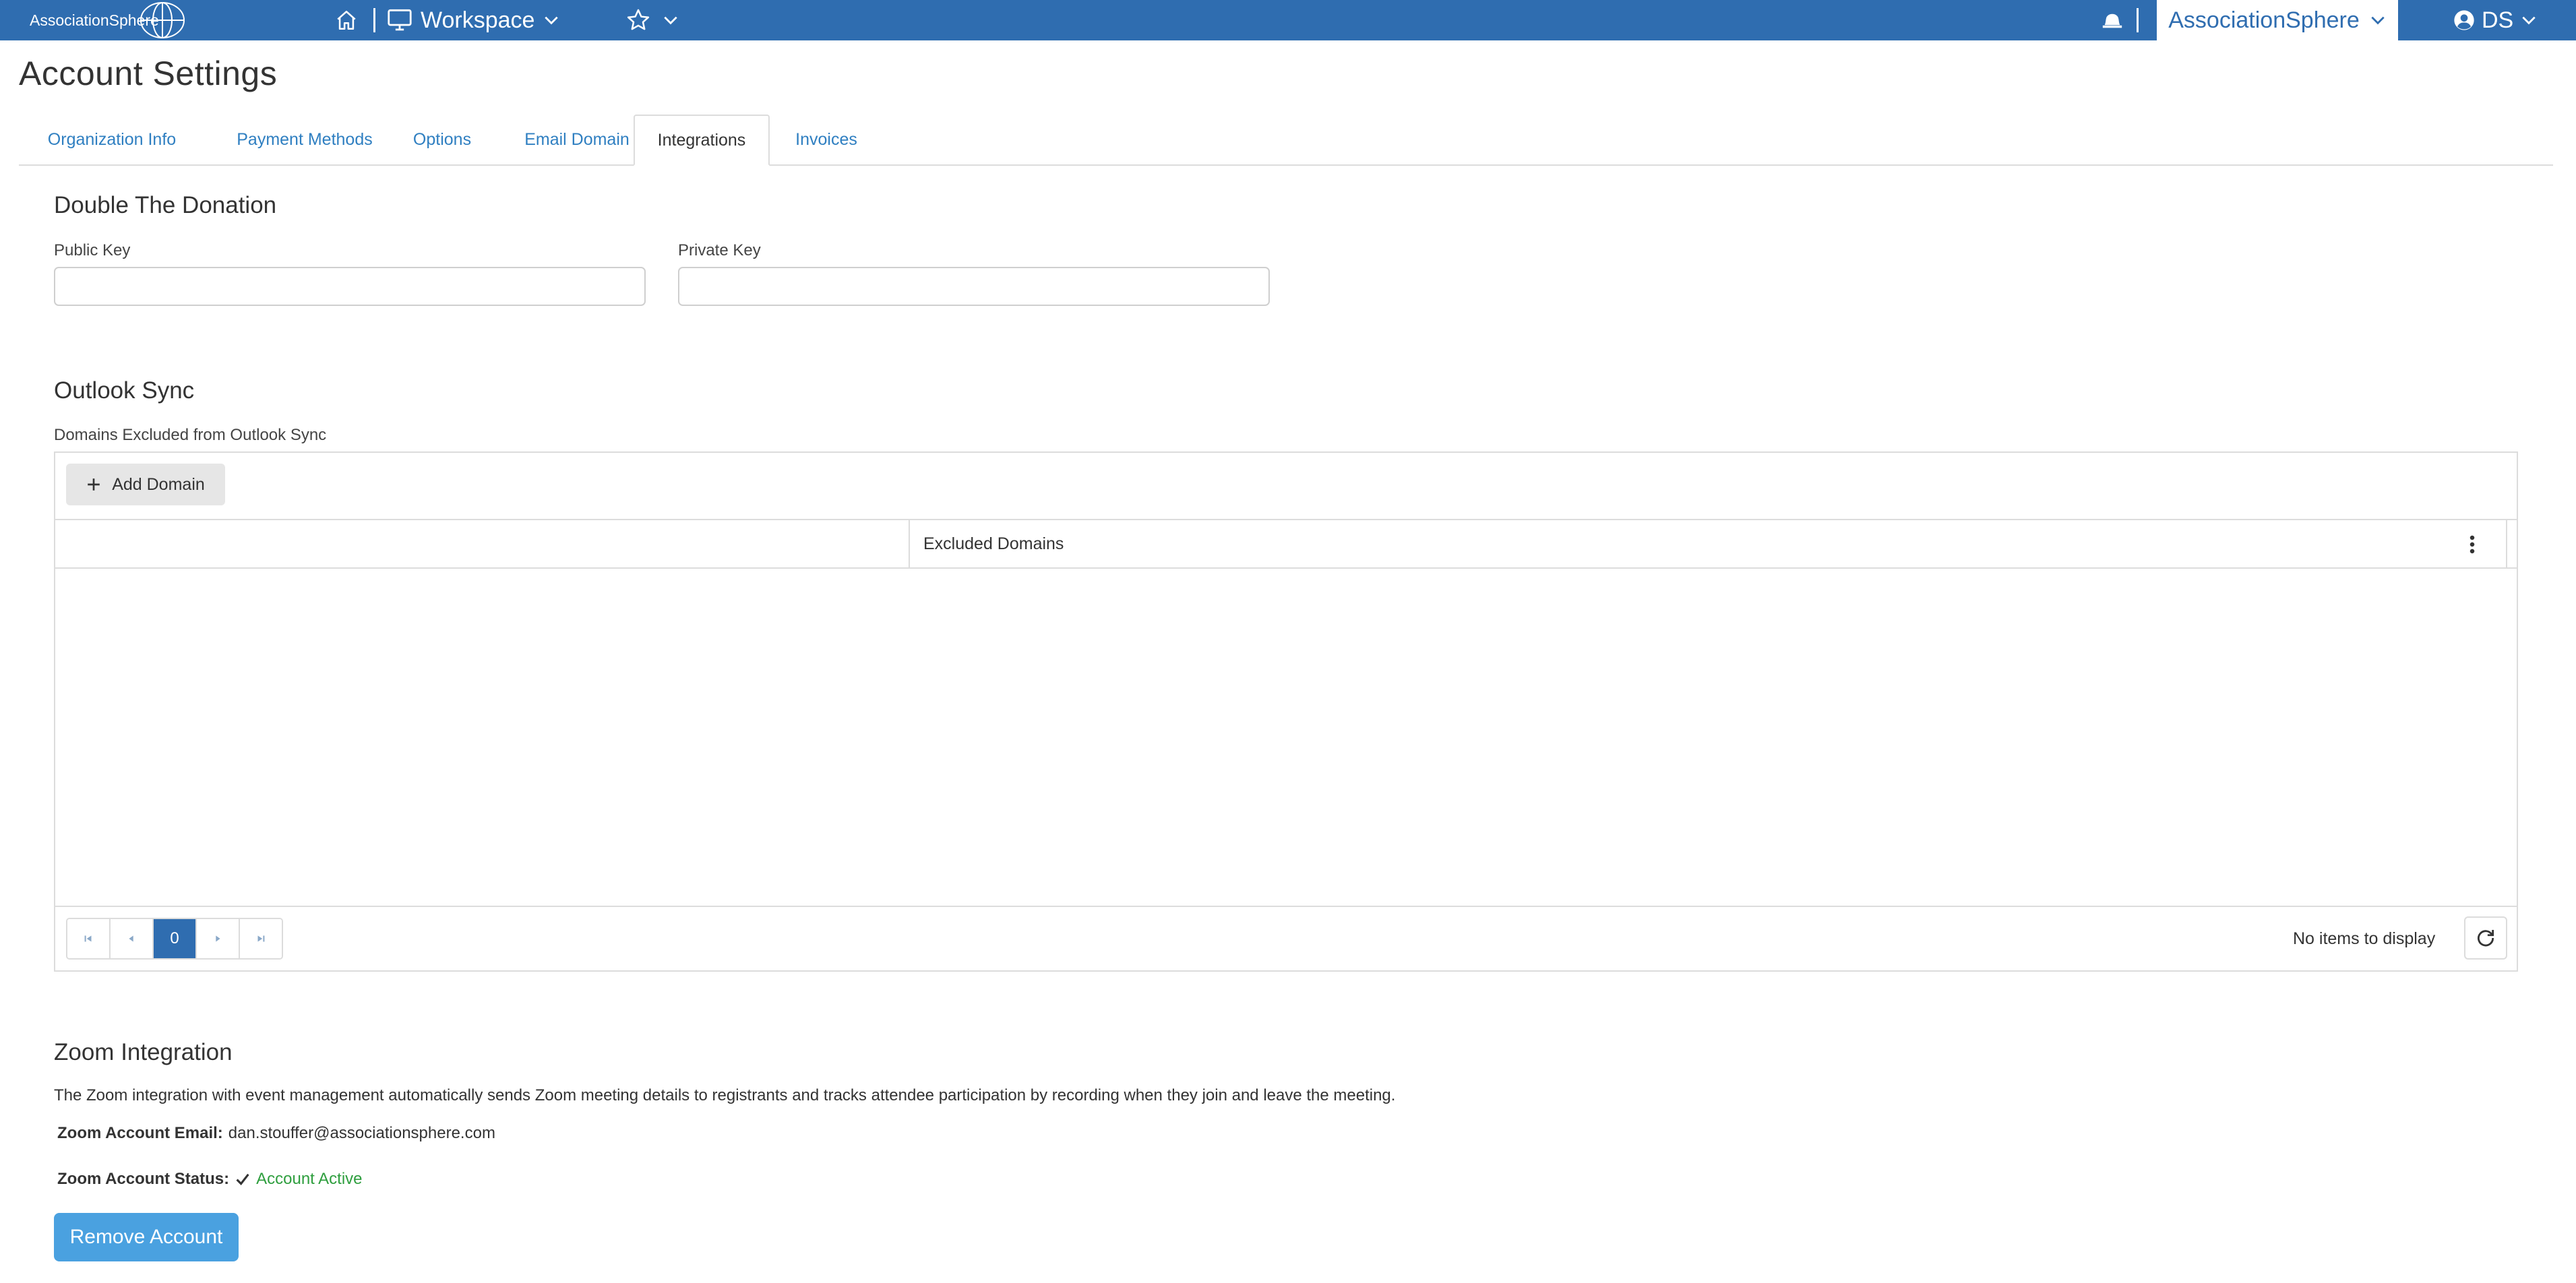 The height and width of the screenshot is (1283, 2576). I want to click on org-name: AssociationSphere, so click(2264, 20).